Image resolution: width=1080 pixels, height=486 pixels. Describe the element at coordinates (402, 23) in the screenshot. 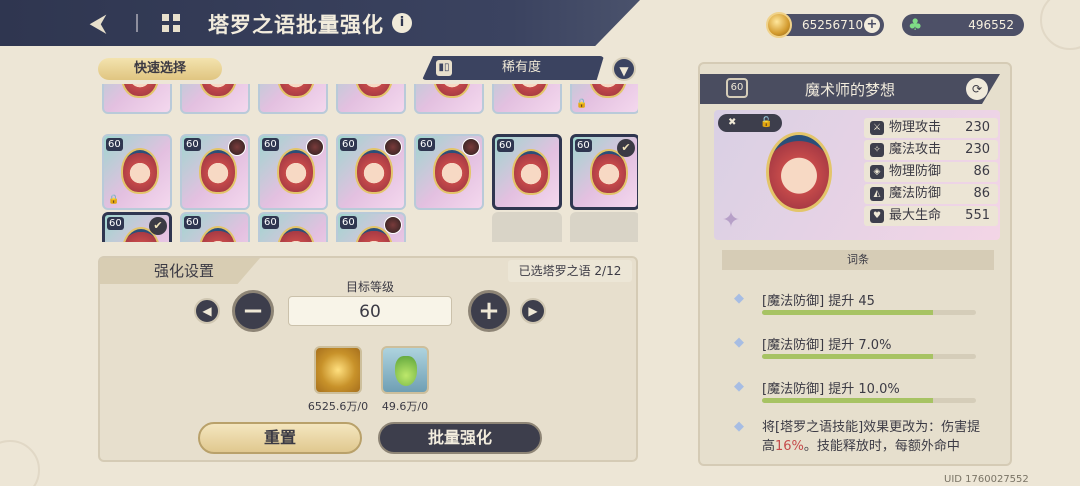

I see `info-icon: i` at that location.